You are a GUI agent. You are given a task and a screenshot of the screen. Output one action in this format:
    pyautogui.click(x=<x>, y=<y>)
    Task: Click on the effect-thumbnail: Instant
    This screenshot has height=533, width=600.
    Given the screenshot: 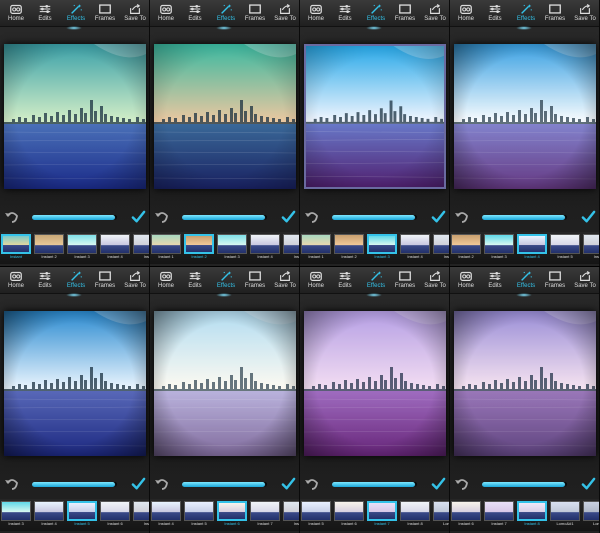 What is the action you would take?
    pyautogui.click(x=16, y=248)
    